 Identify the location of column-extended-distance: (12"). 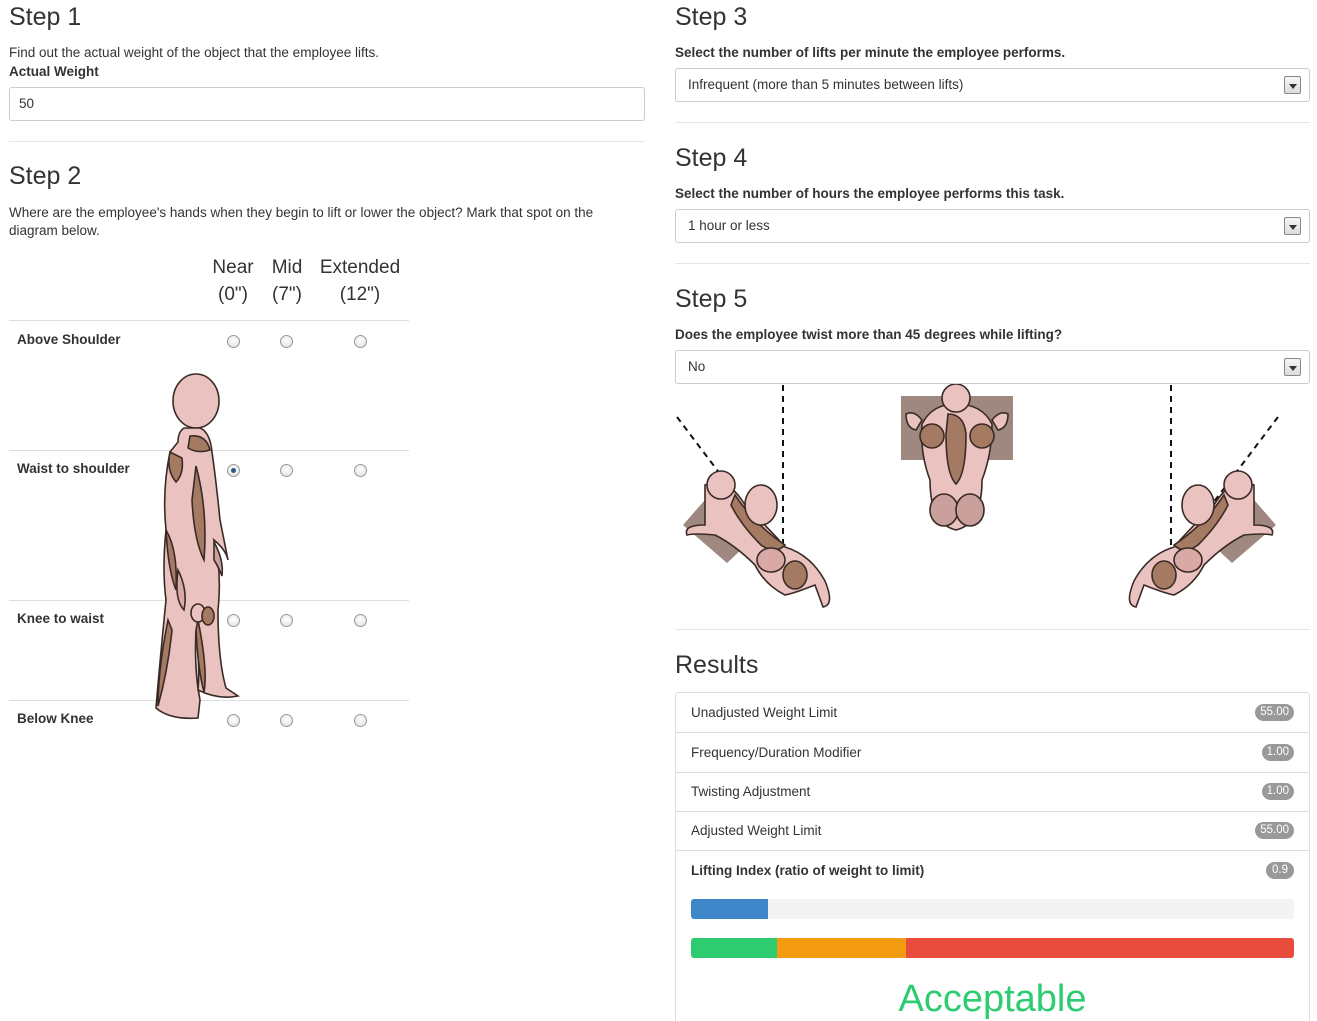
(360, 294).